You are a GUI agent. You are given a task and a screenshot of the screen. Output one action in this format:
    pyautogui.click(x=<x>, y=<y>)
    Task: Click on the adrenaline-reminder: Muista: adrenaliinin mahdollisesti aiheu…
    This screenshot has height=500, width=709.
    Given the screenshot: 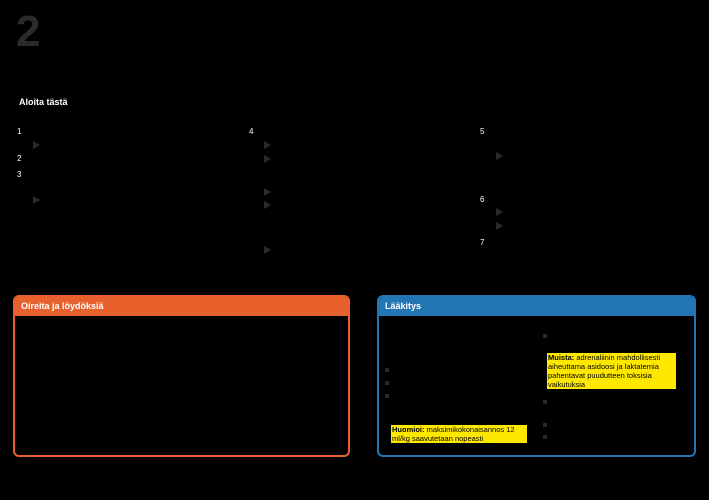 What is the action you would take?
    pyautogui.click(x=611, y=371)
    